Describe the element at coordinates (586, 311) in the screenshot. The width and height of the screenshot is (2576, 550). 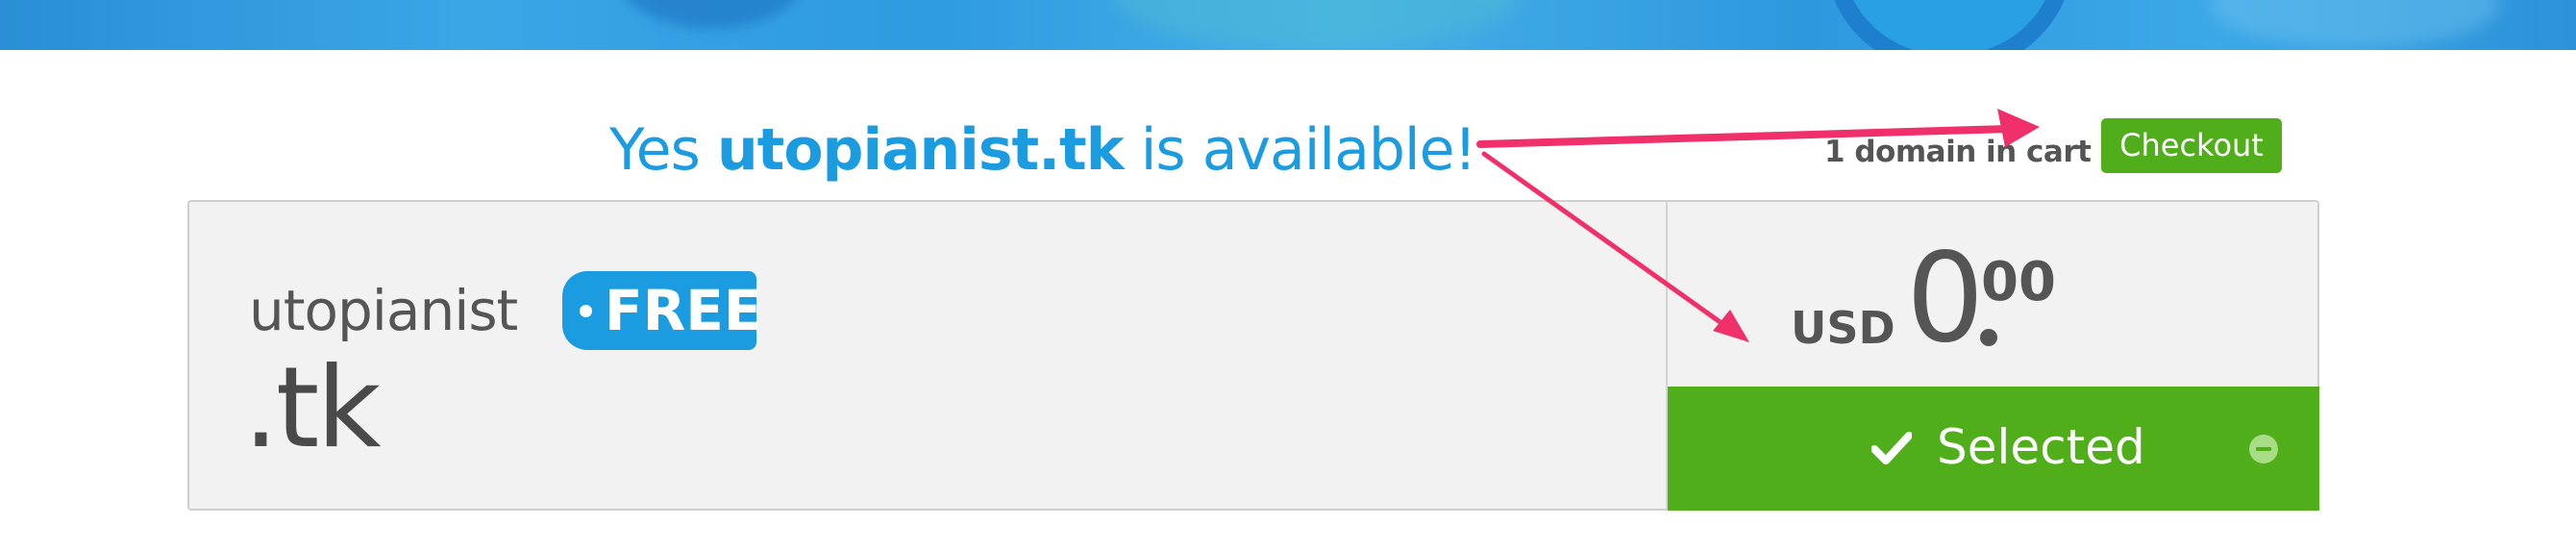
I see `badge-dot-icon` at that location.